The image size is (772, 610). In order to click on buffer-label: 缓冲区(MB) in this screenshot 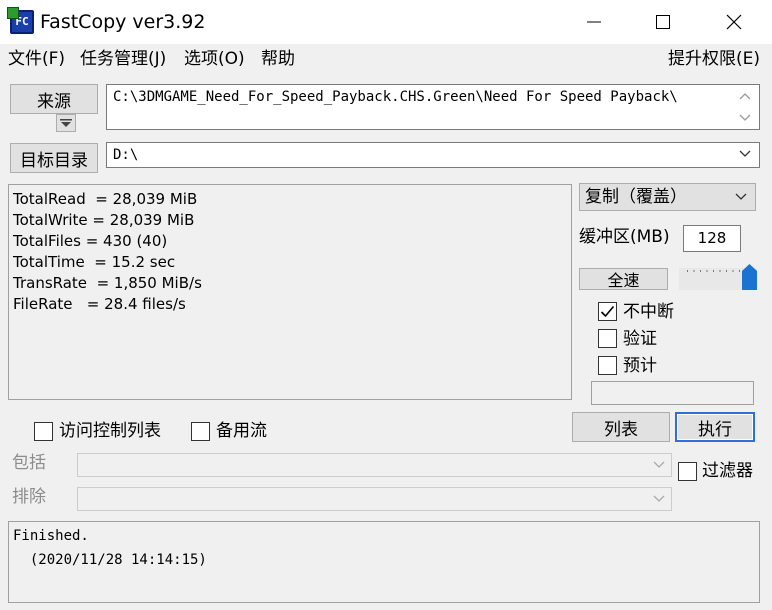, I will do `click(624, 237)`.